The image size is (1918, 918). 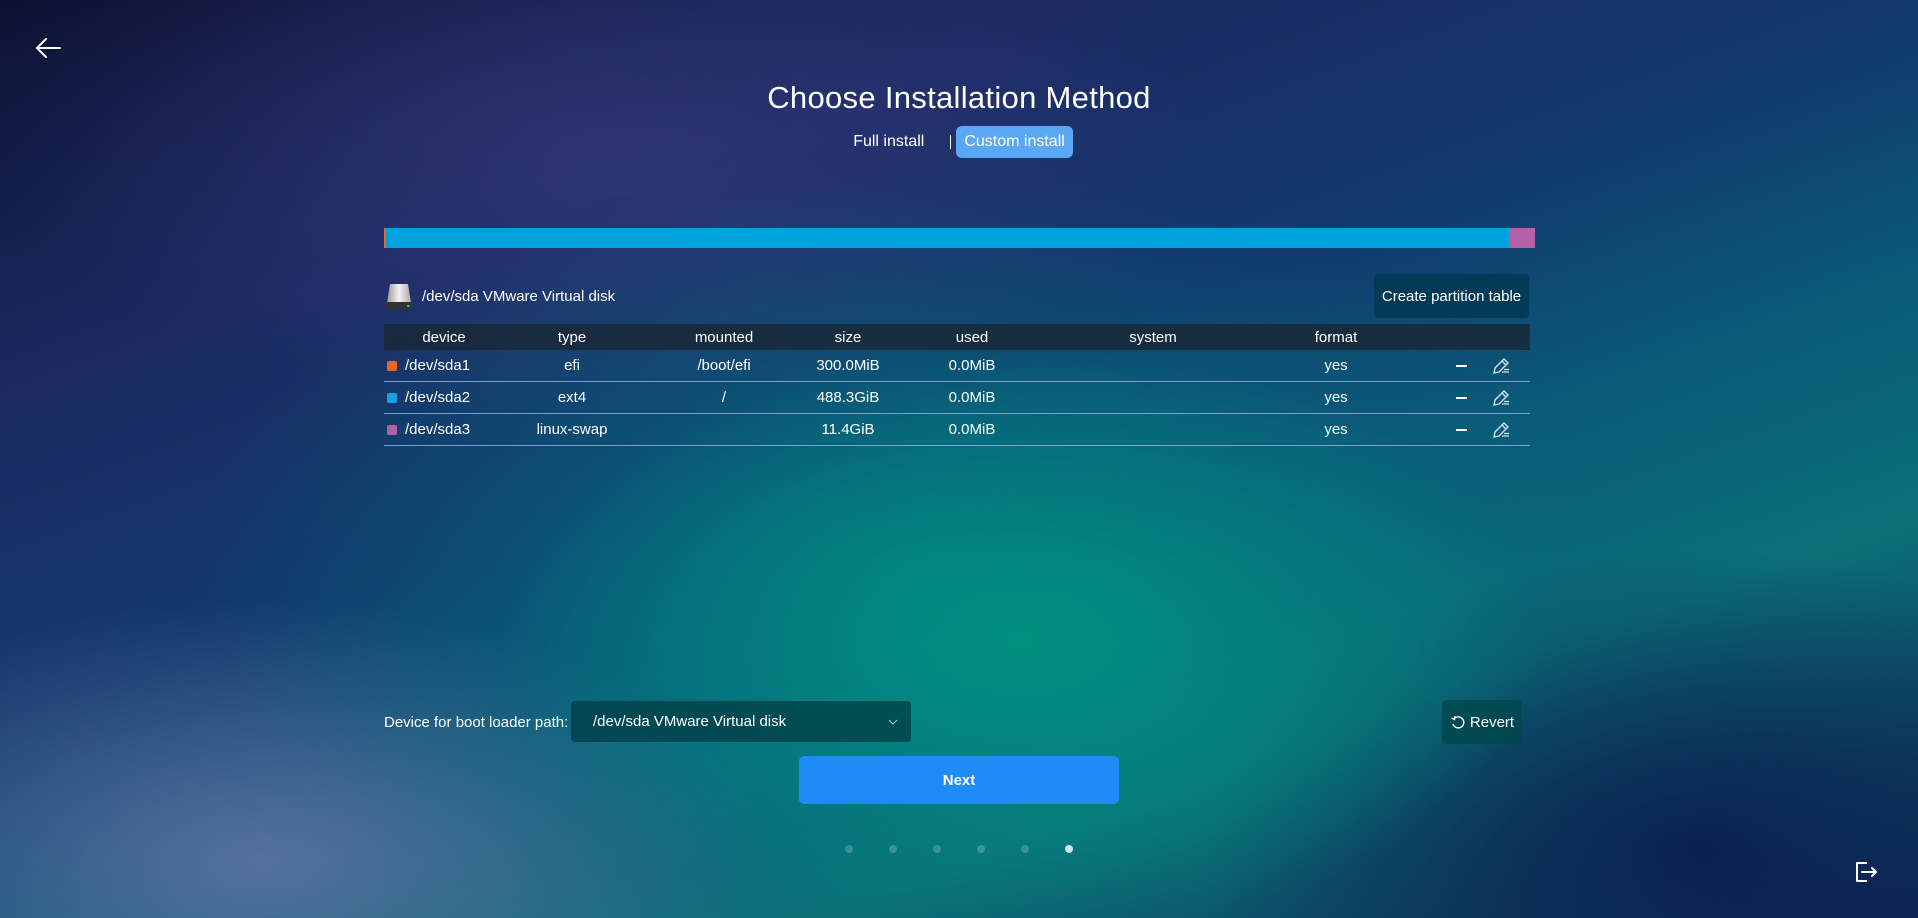 What do you see at coordinates (848, 365) in the screenshot?
I see `cell-size: 300.0MiB` at bounding box center [848, 365].